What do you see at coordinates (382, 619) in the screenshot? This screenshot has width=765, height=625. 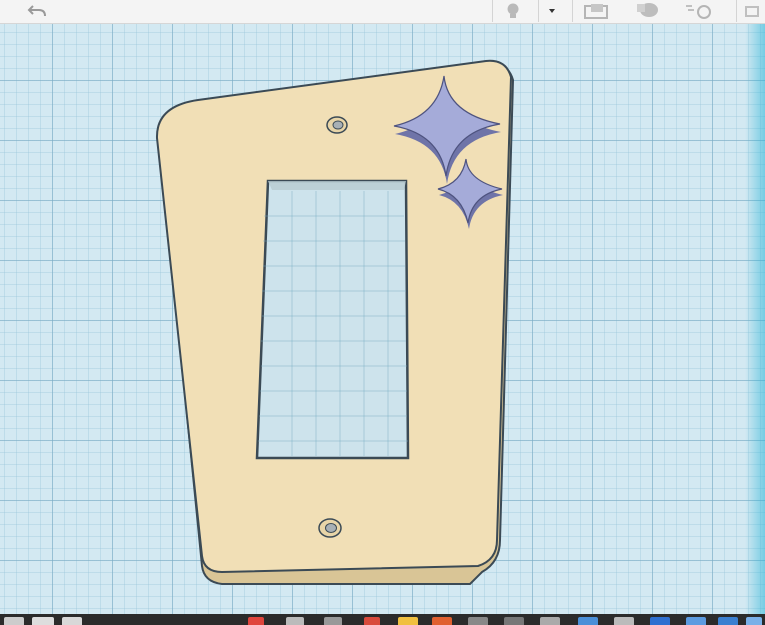 I see `taskbar` at bounding box center [382, 619].